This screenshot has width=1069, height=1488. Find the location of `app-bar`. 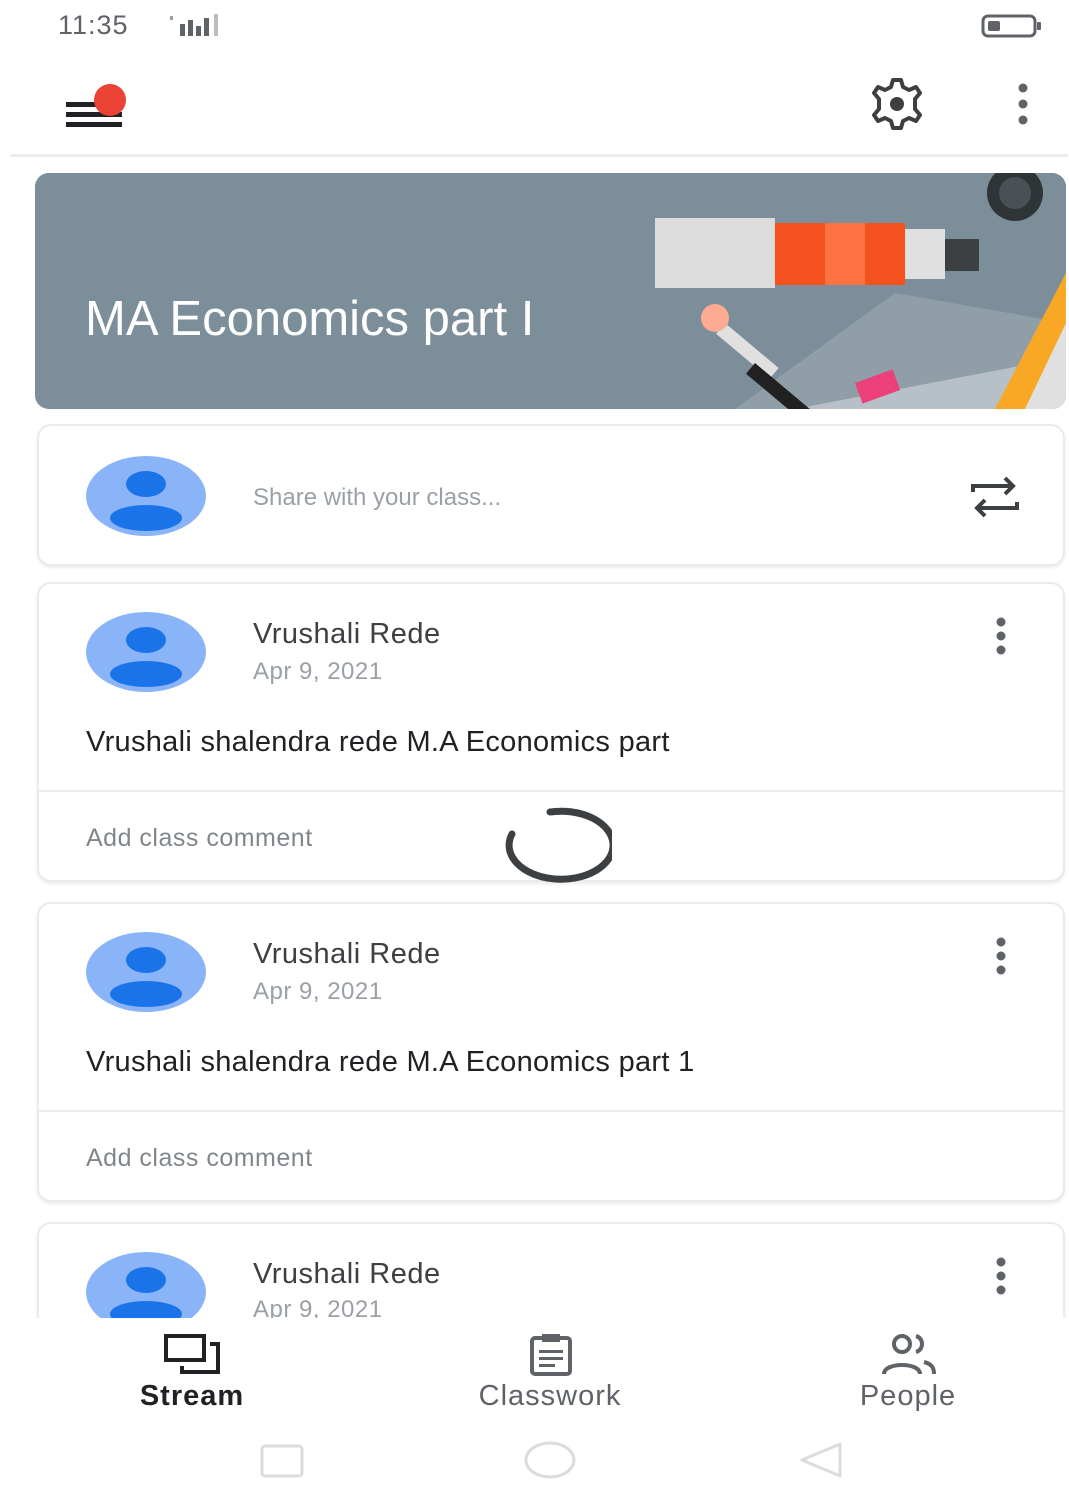

app-bar is located at coordinates (534, 106).